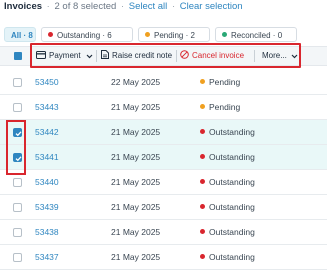 Image resolution: width=327 pixels, height=270 pixels. I want to click on select-all-checkbox, so click(18, 56).